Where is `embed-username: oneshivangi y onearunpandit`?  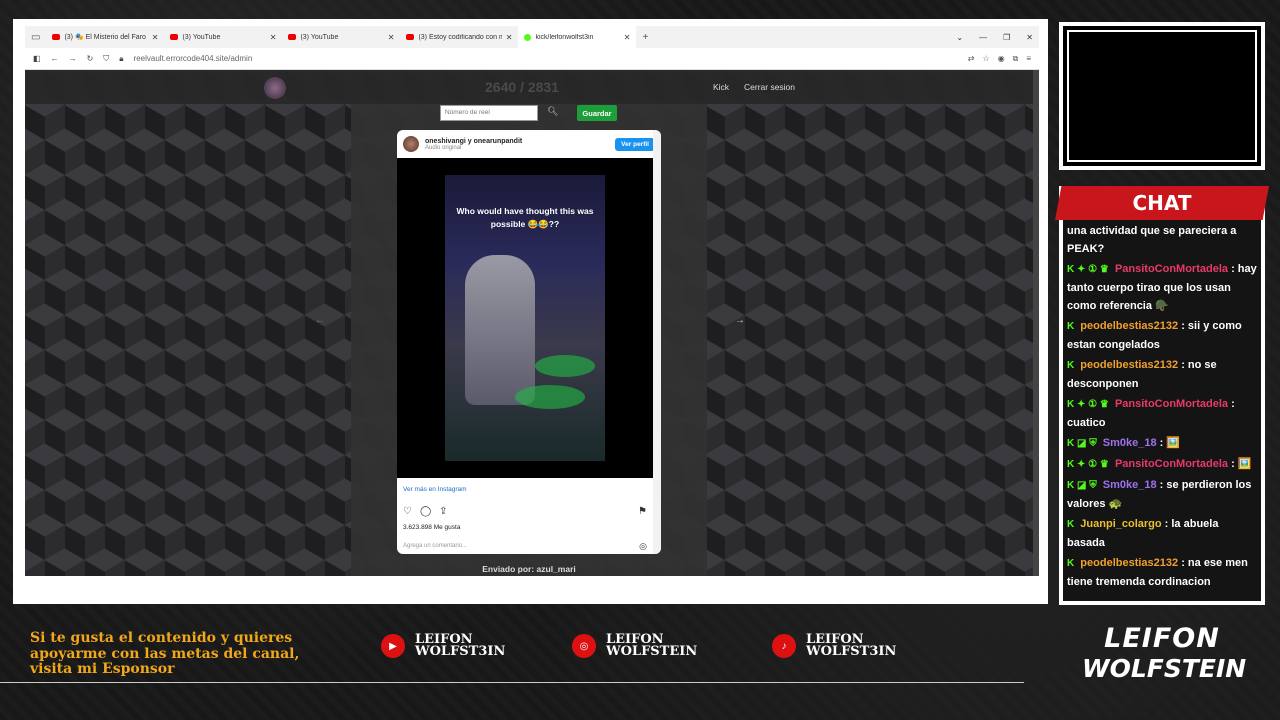
embed-username: oneshivangi y onearunpandit is located at coordinates (473, 141).